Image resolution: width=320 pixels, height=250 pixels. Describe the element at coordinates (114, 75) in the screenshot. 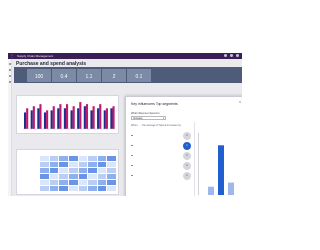

I see `kpi-card: 2` at that location.